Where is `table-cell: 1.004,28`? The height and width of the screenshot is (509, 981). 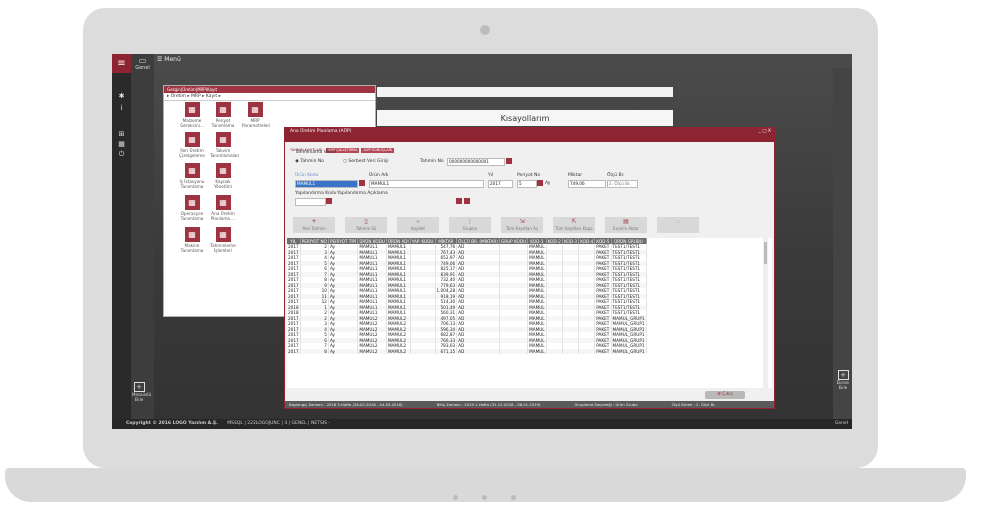
table-cell: 1.004,28 is located at coordinates (446, 291).